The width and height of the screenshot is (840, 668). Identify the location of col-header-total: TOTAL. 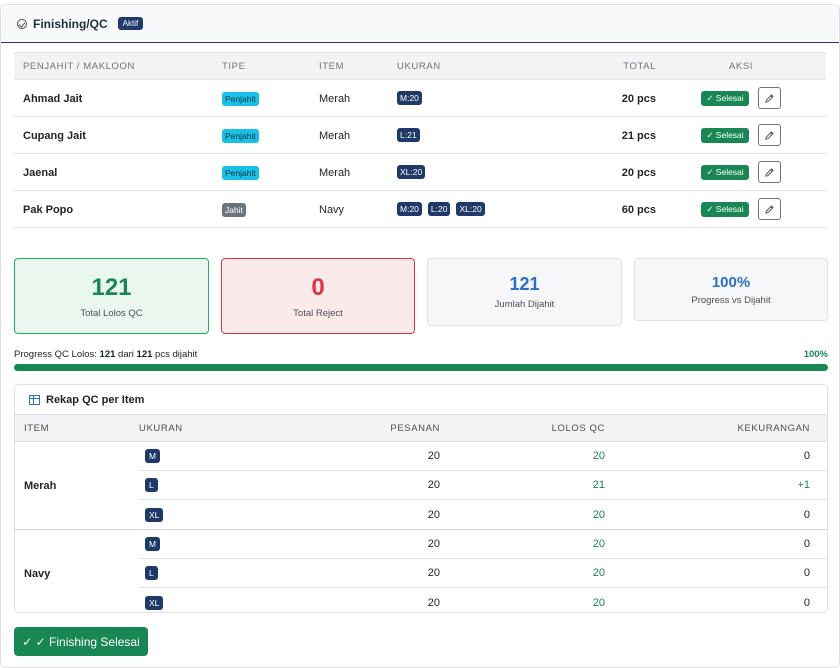
(639, 66).